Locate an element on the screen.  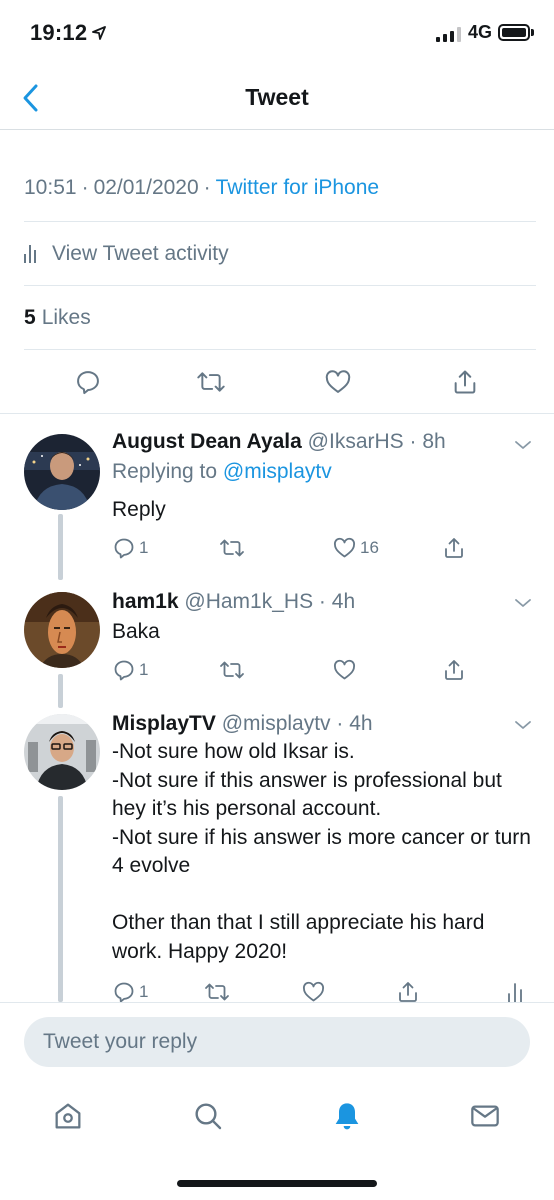
reply-header: ham1k @Ham1k_HS · 4h is located at coordinates (233, 602).